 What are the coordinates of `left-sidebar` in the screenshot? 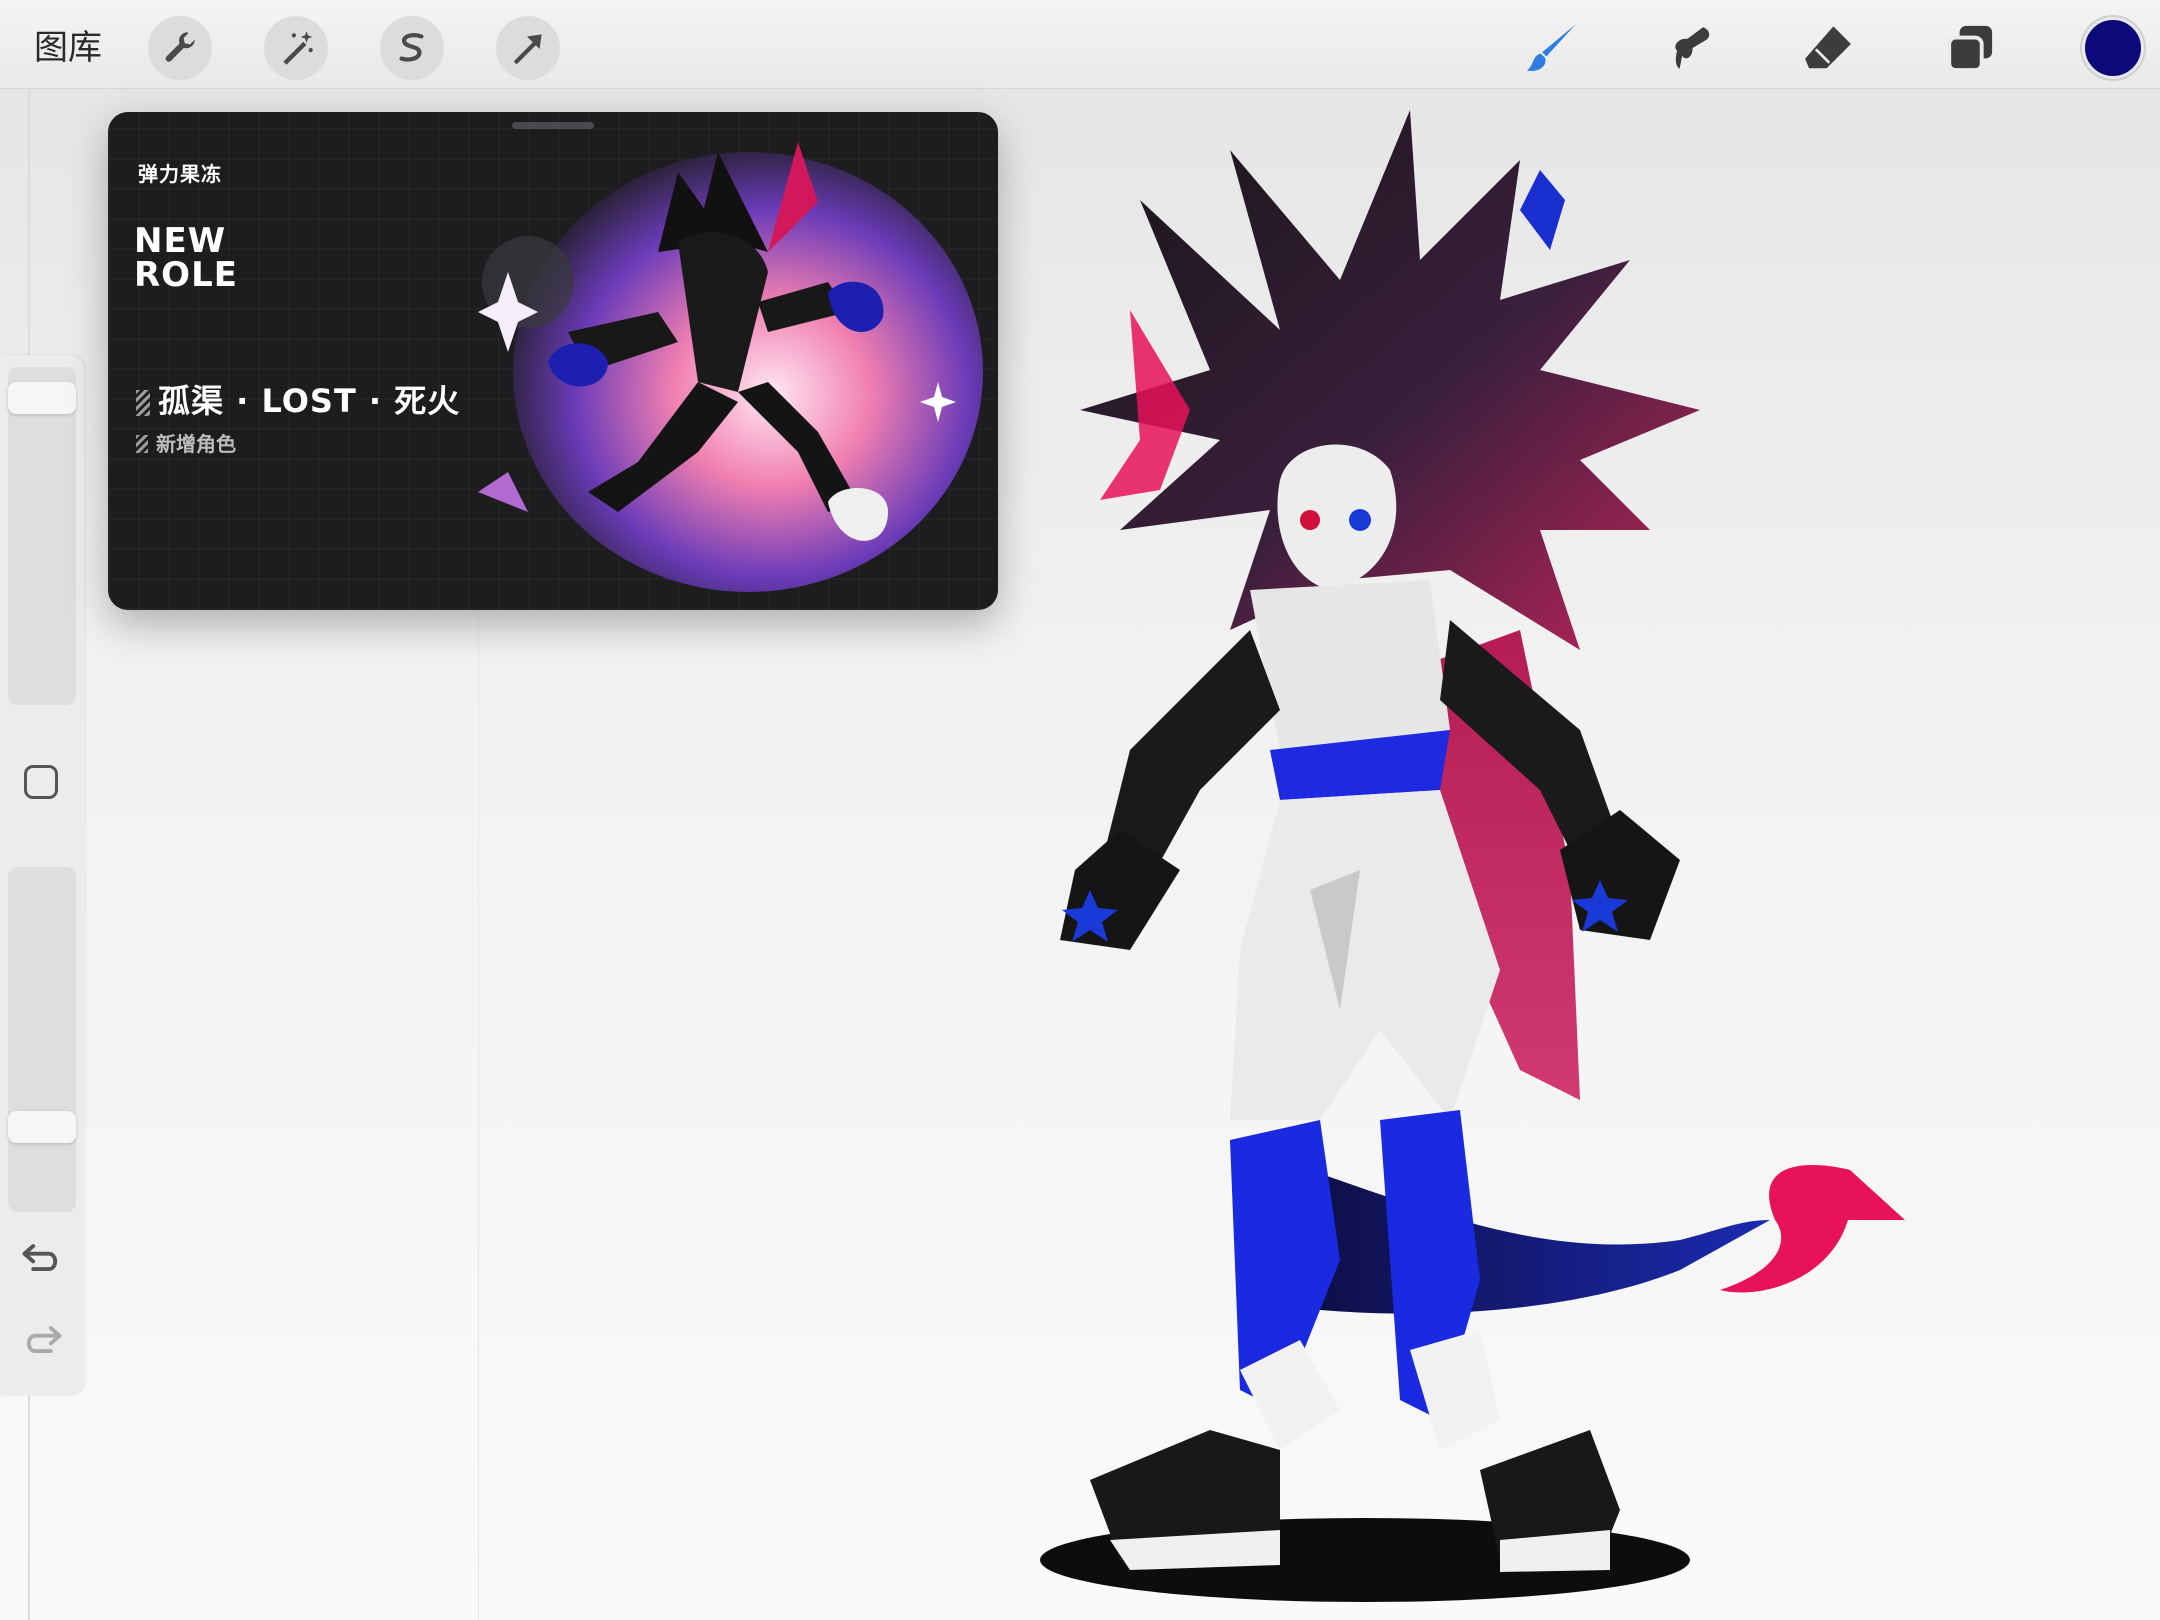 It's located at (42, 875).